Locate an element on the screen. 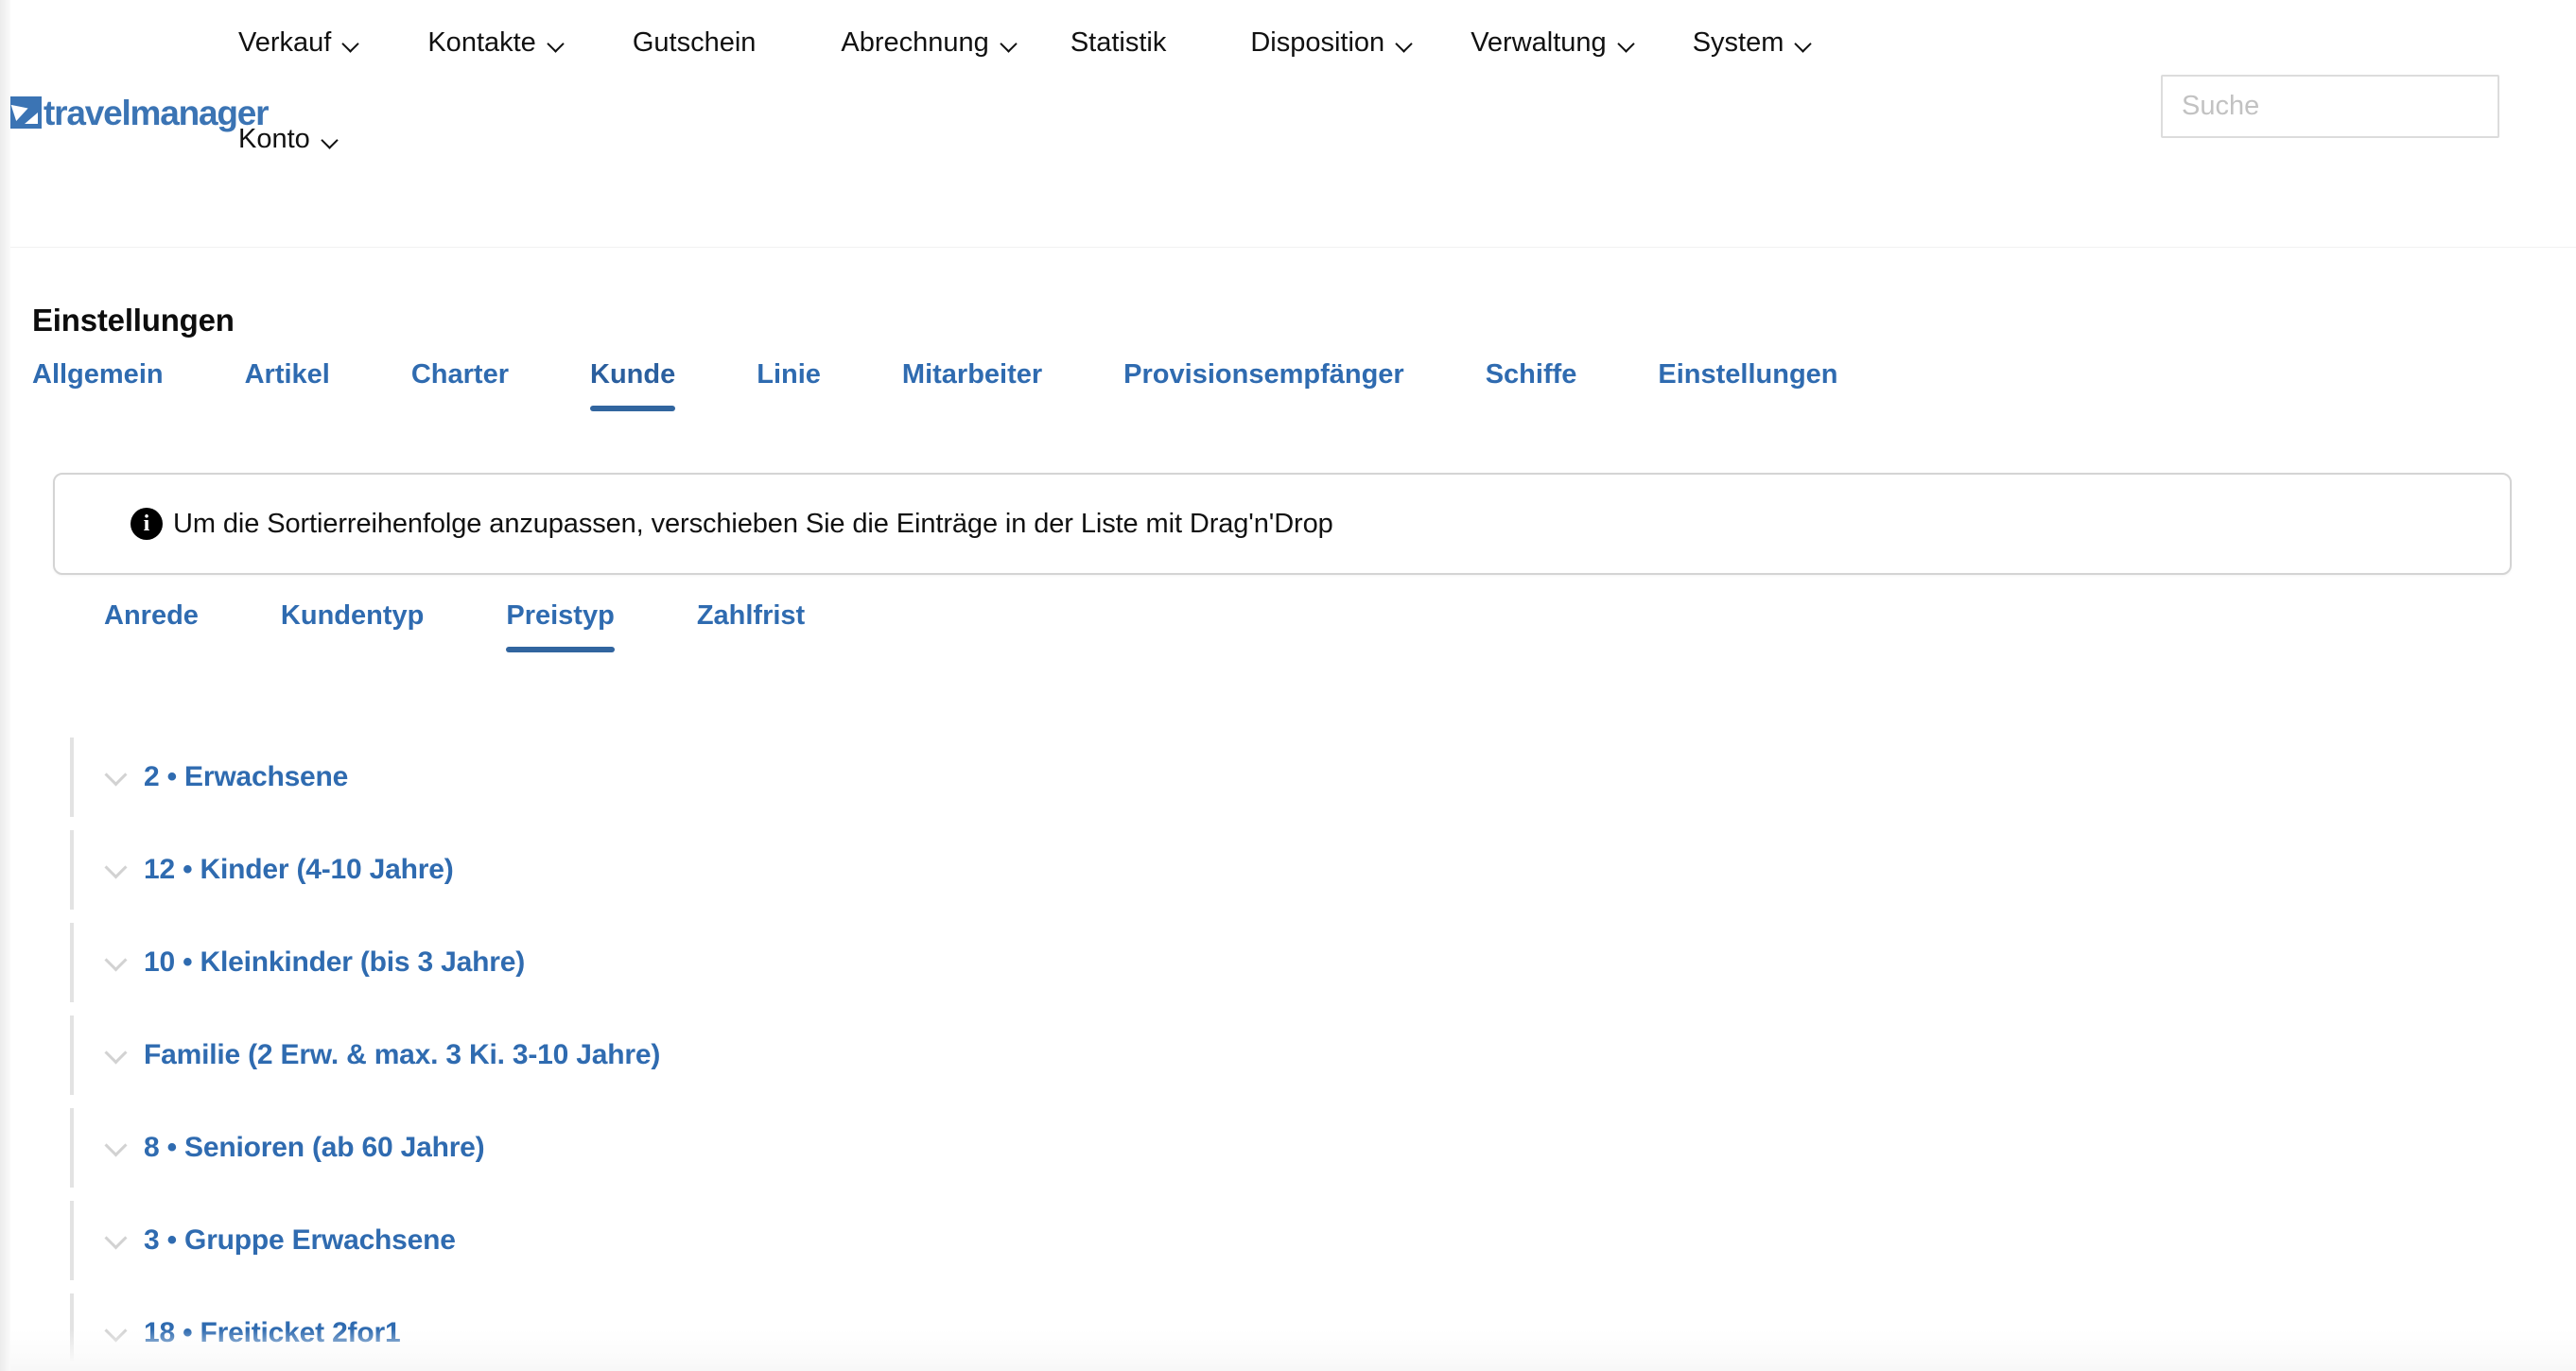 The image size is (2576, 1371). subtab-label: Preistyp is located at coordinates (560, 615).